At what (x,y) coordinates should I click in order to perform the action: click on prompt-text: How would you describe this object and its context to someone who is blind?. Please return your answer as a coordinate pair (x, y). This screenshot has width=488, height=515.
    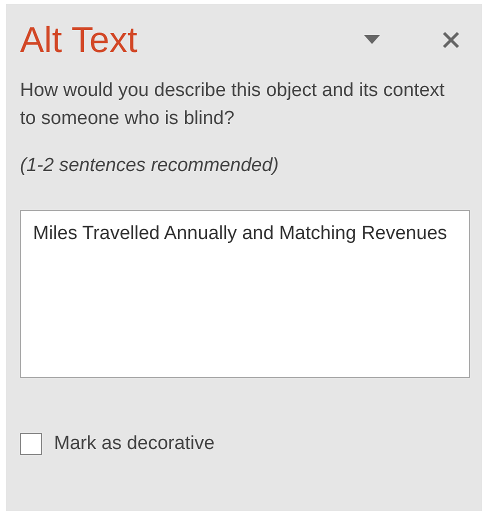
    Looking at the image, I should click on (233, 105).